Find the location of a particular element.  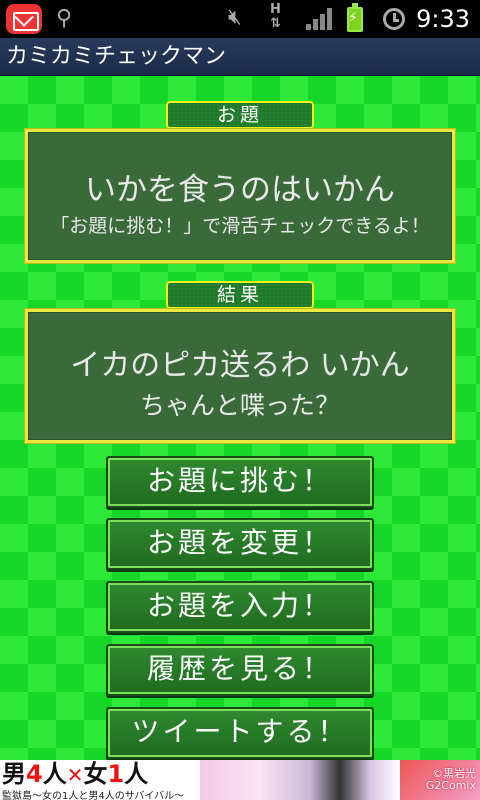

mail-icon is located at coordinates (24, 19).